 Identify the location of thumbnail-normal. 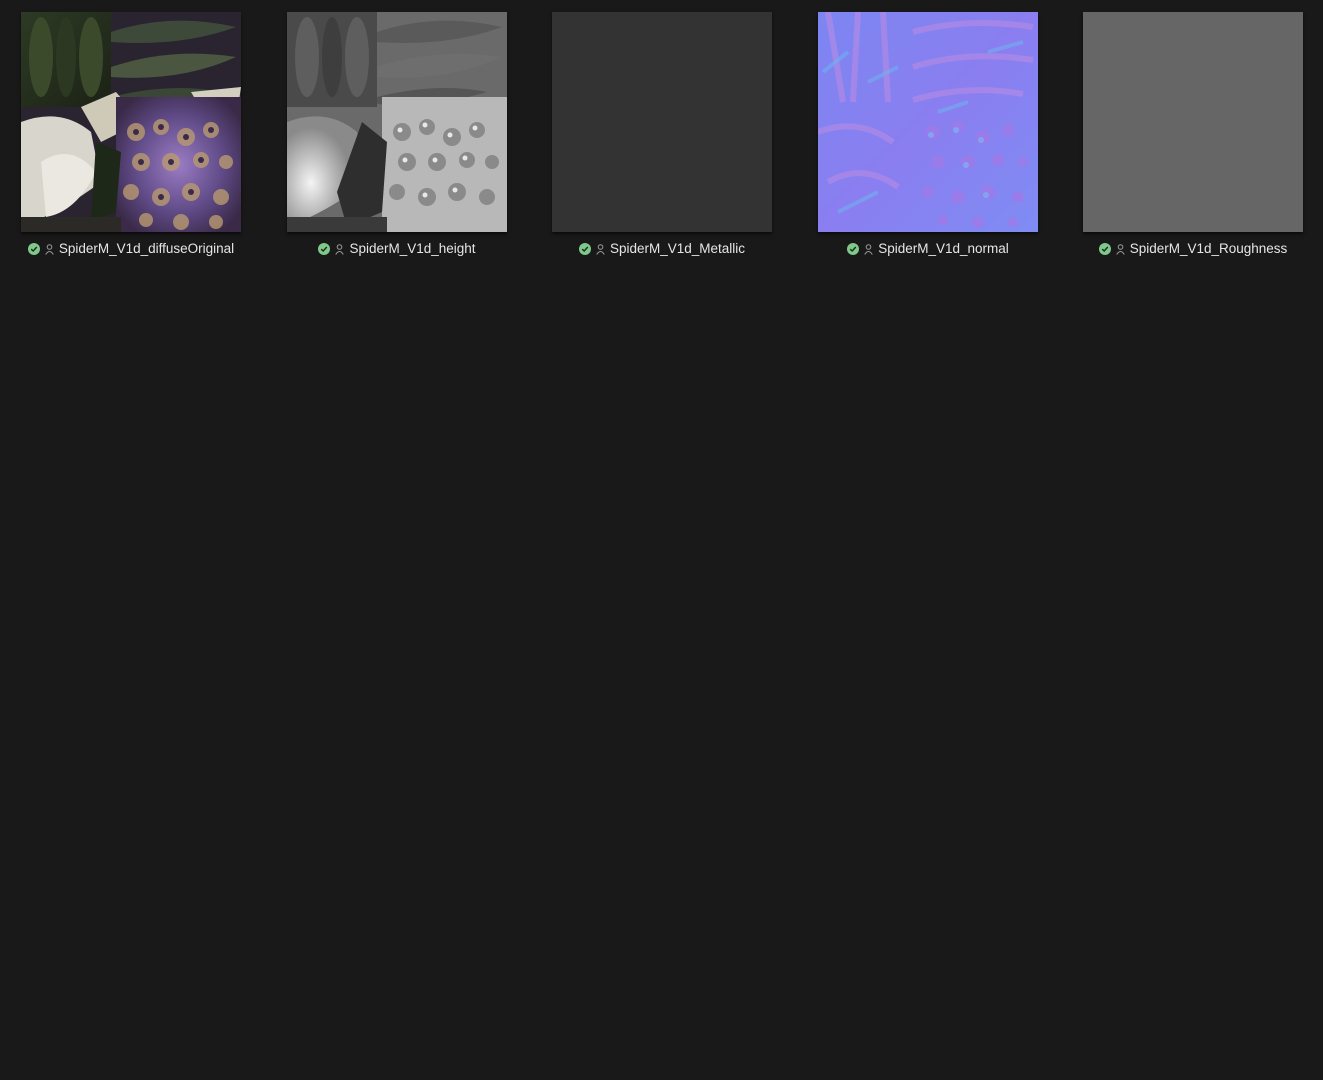
(928, 122).